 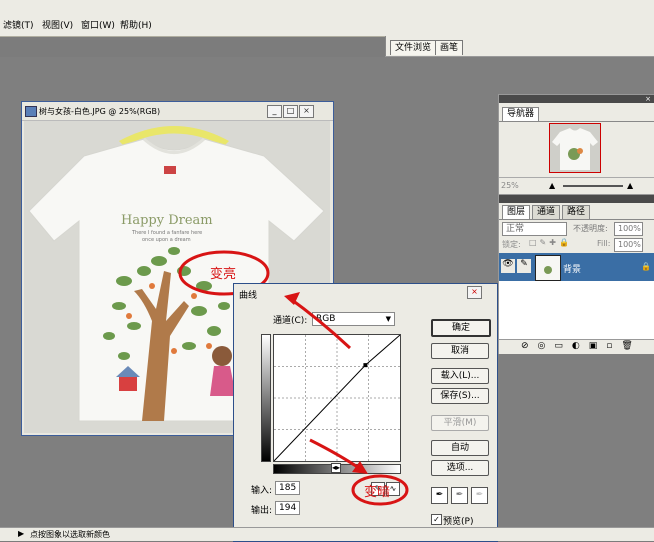 What do you see at coordinates (336, 455) in the screenshot?
I see `annotation-arrow-down` at bounding box center [336, 455].